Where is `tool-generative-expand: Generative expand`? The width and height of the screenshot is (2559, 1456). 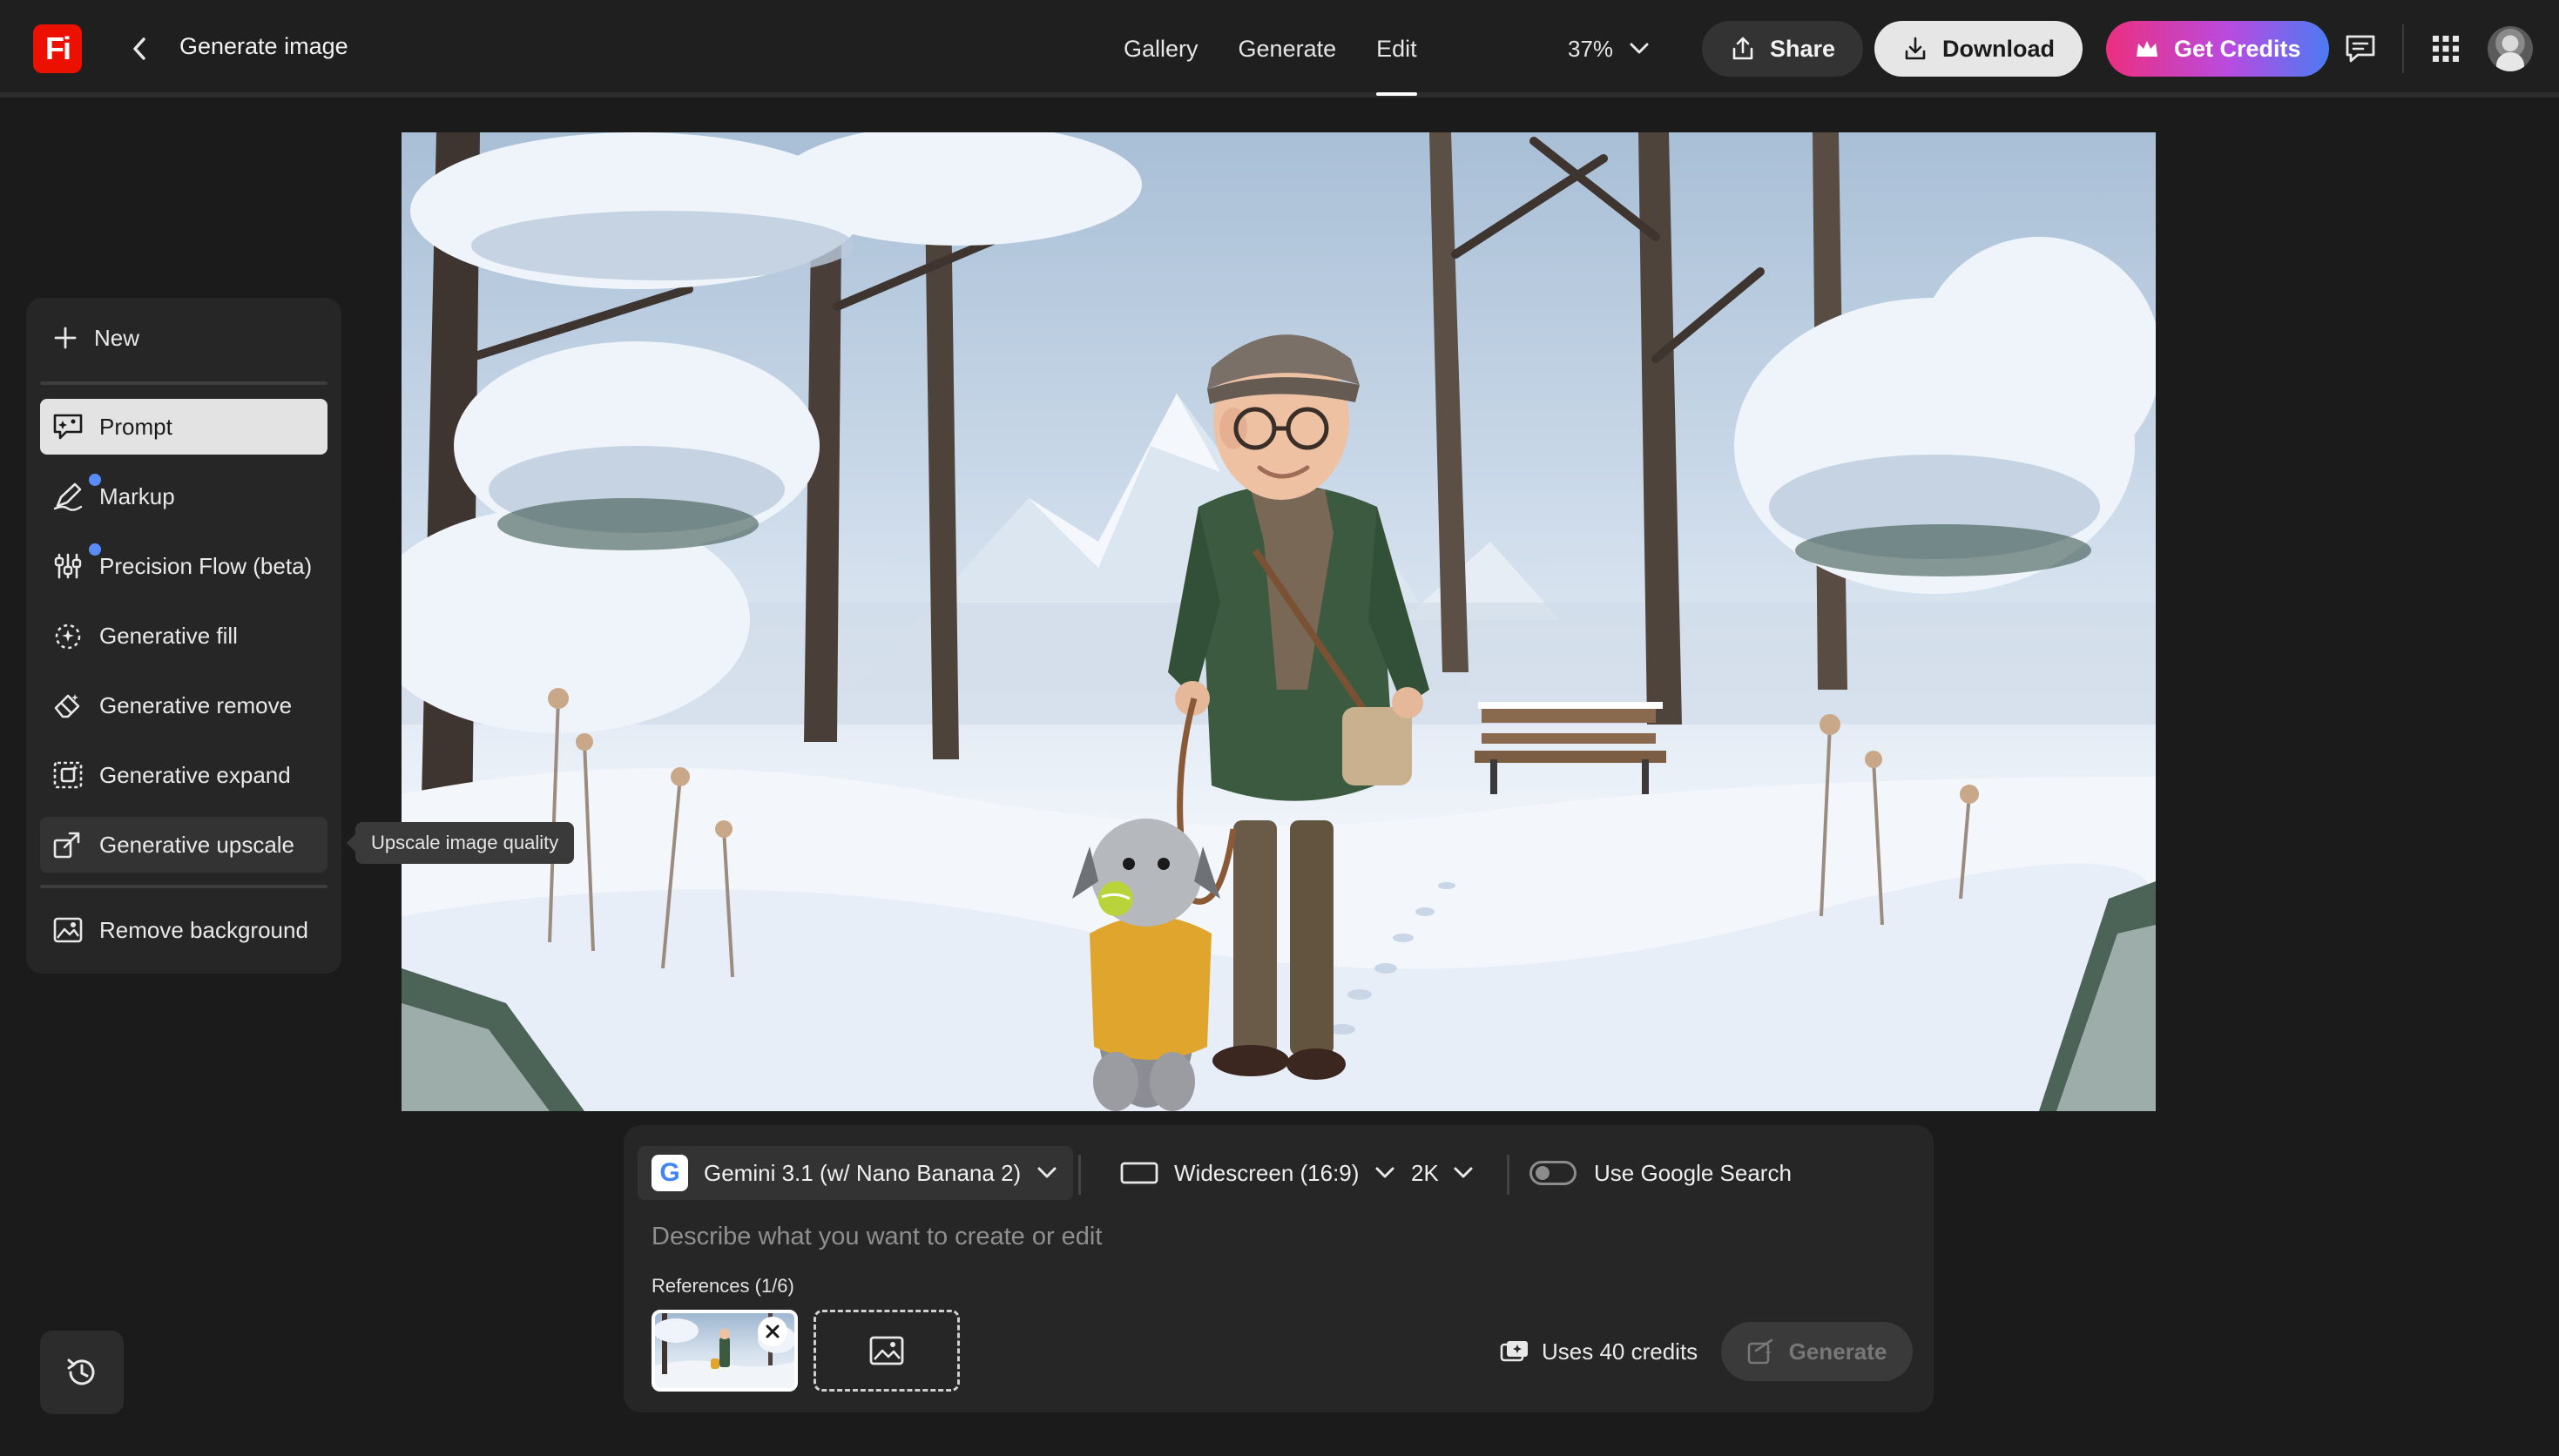 tool-generative-expand: Generative expand is located at coordinates (183, 775).